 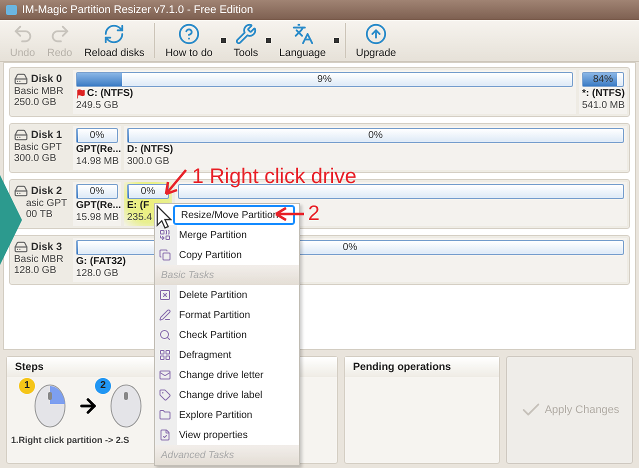 I want to click on partition: 84% *: (NTFS) 541.0 MB, so click(x=603, y=92).